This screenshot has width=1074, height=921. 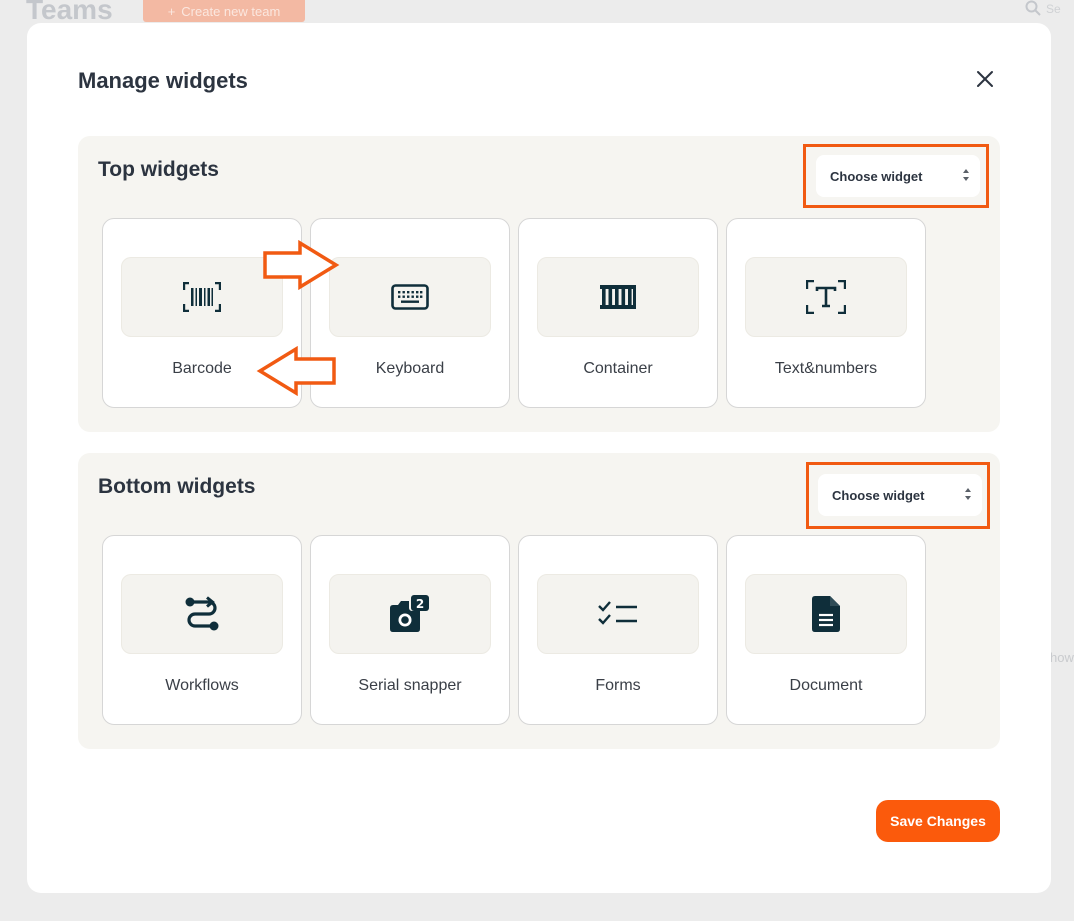 I want to click on widget-card-container: Container, so click(x=618, y=313).